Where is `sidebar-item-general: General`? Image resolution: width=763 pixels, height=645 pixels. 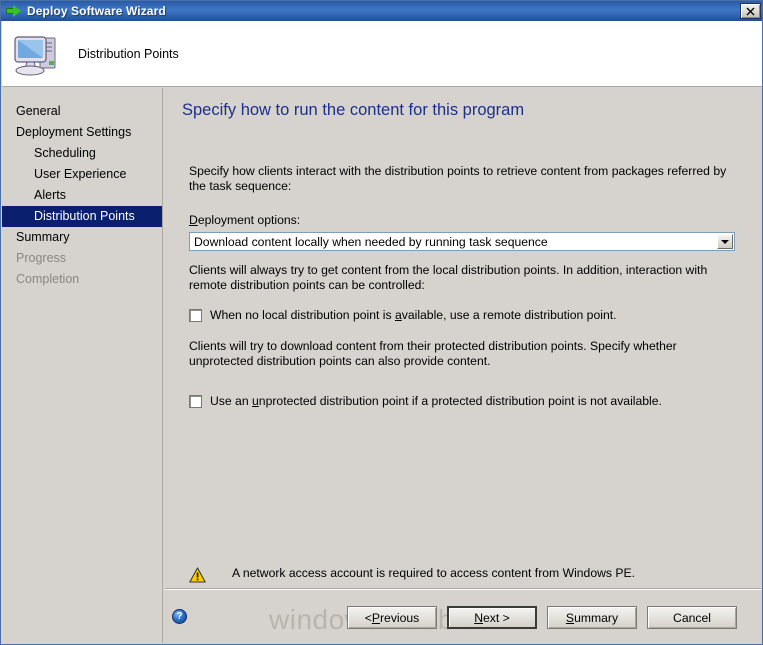 sidebar-item-general: General is located at coordinates (82, 111).